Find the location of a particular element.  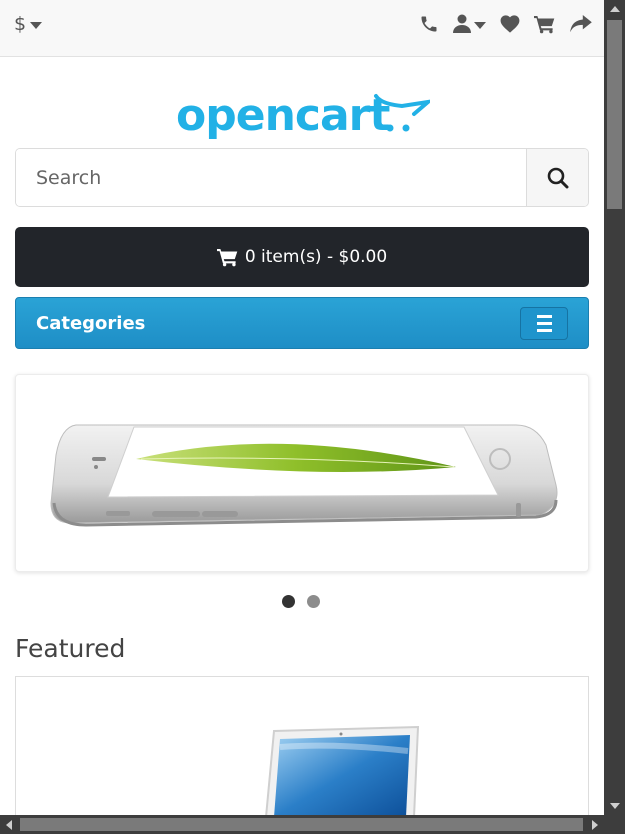

phone-icon is located at coordinates (429, 24).